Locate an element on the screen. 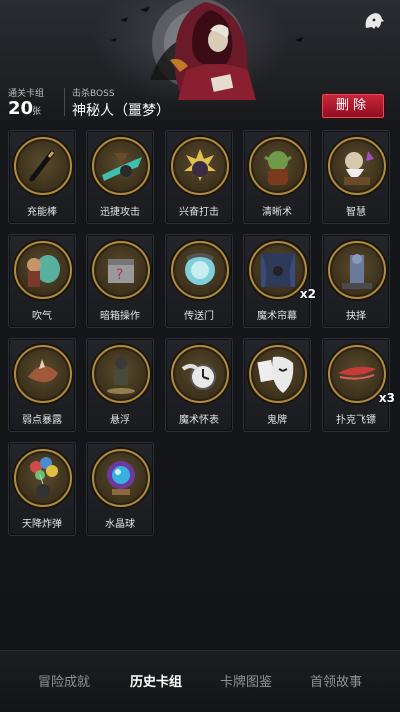 The image size is (400, 712). cards-count-unit: 张 is located at coordinates (37, 112).